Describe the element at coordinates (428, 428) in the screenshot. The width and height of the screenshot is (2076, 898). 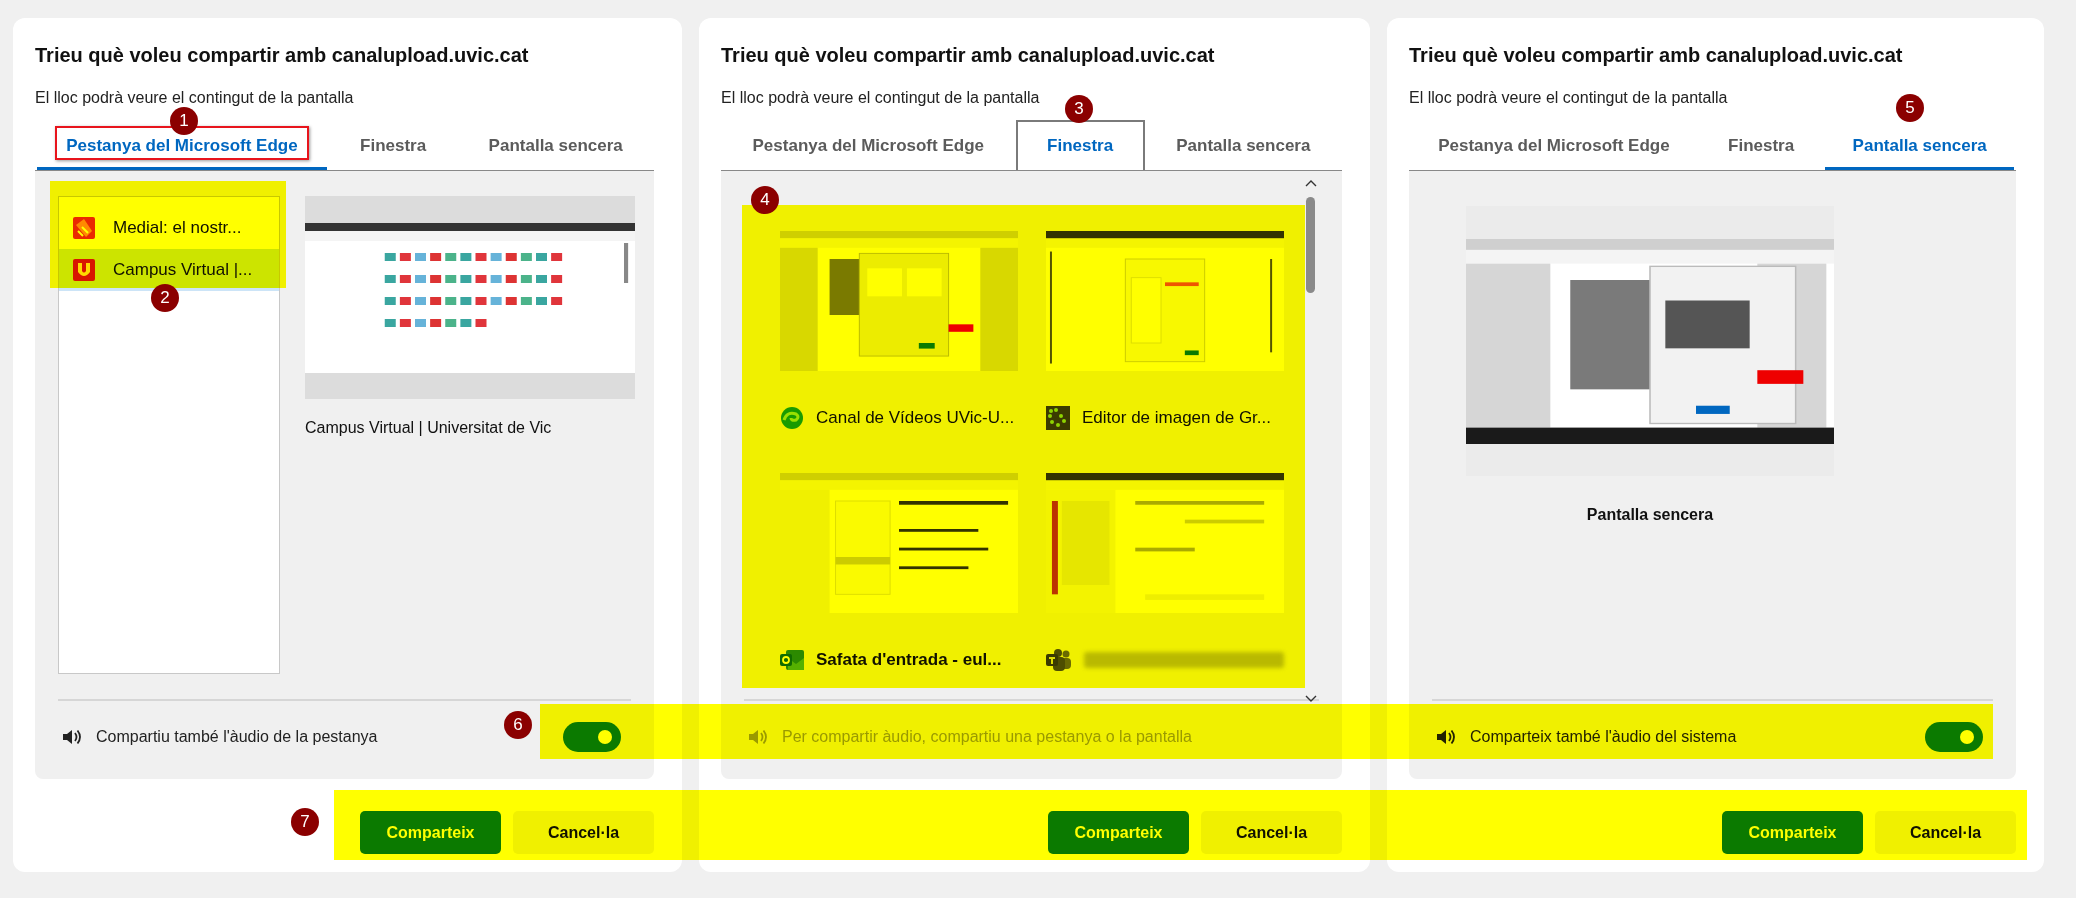
I see `preview-caption: Campus Virtual | Universitat de Vic` at that location.